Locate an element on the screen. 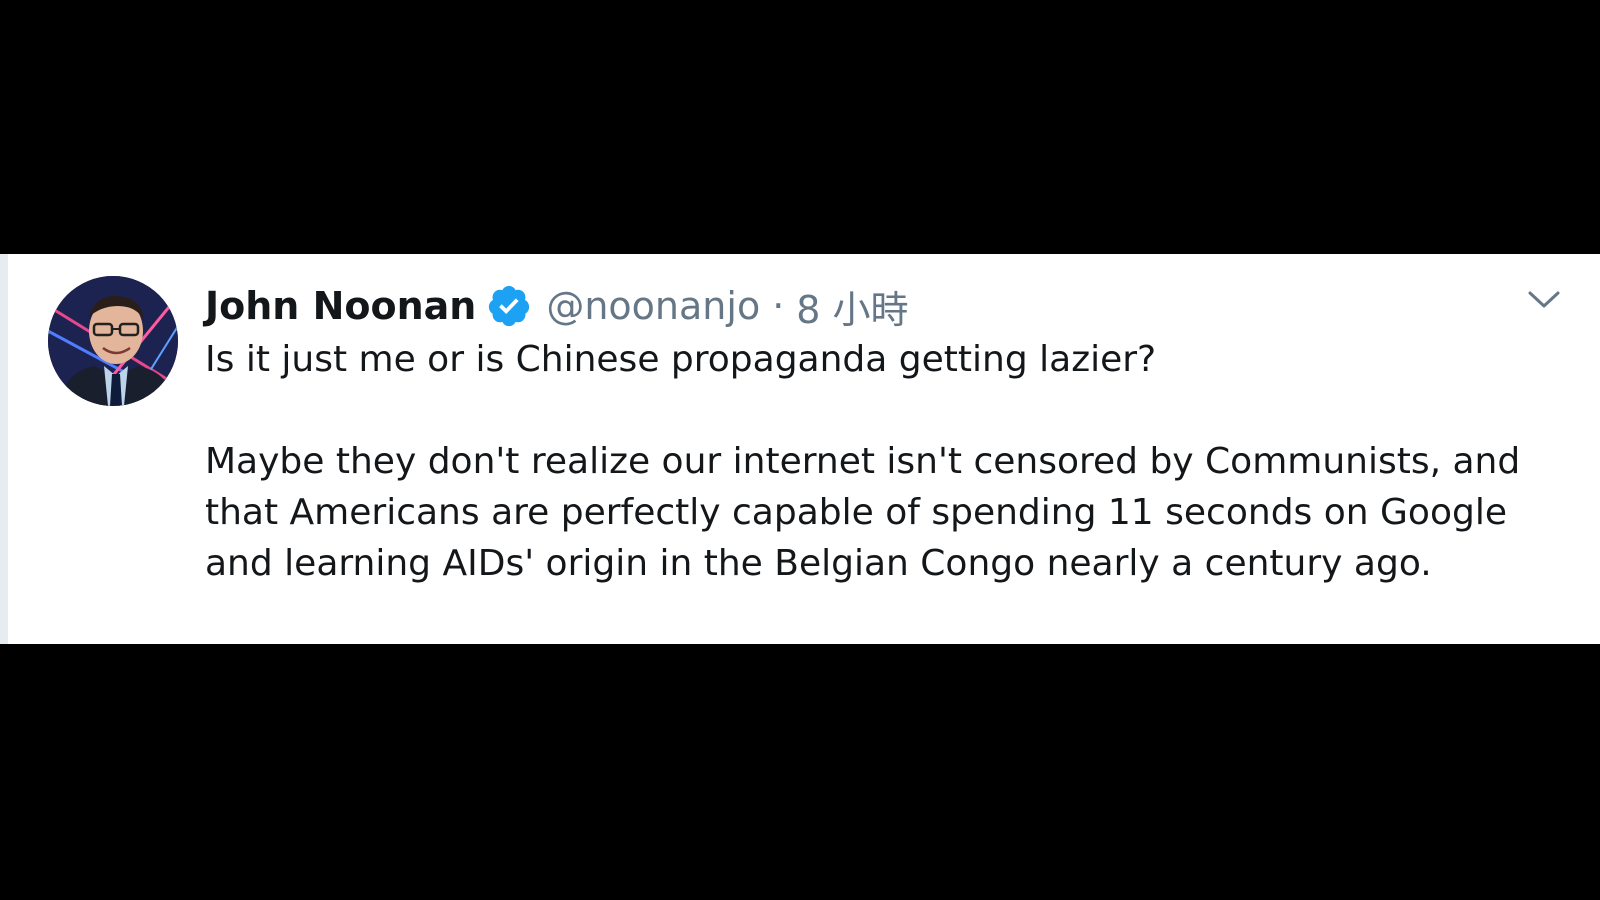 Image resolution: width=1600 pixels, height=900 pixels. user-handle: @noonanjo is located at coordinates (653, 306).